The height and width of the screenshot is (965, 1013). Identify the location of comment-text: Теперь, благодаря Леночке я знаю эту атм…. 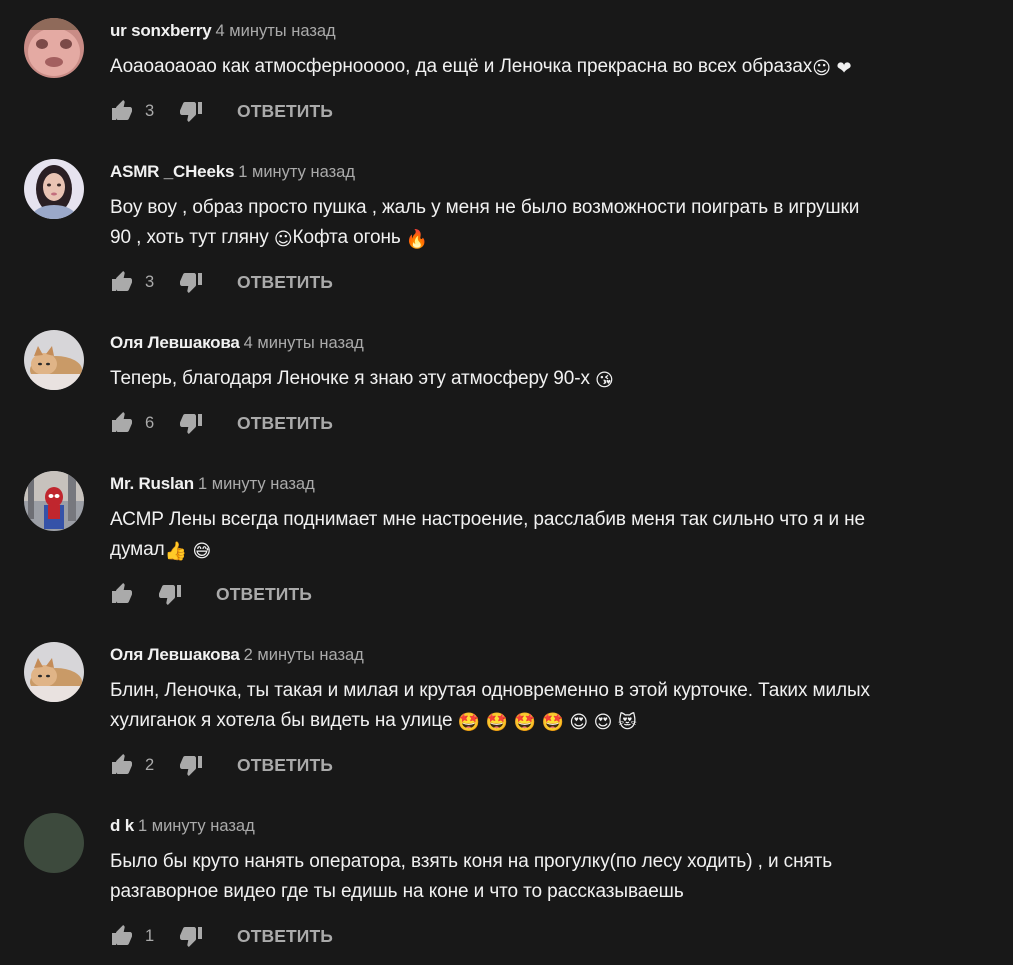
(557, 379).